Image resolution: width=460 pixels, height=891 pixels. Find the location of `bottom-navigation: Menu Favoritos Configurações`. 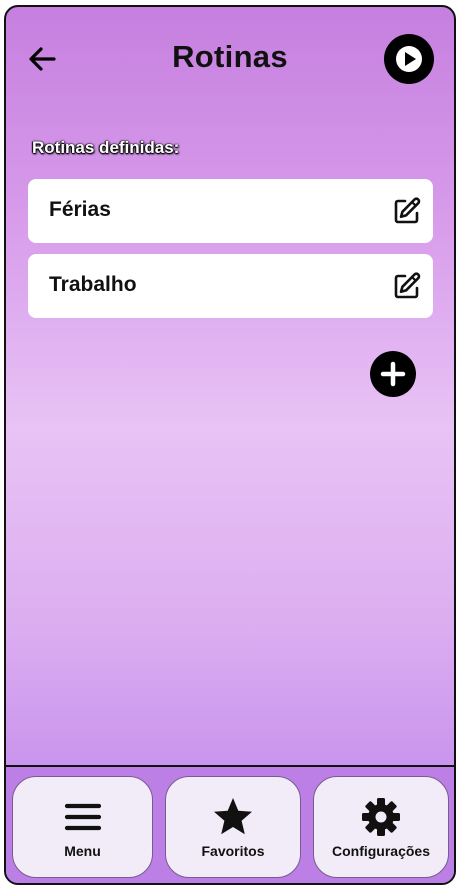

bottom-navigation: Menu Favoritos Configurações is located at coordinates (230, 824).